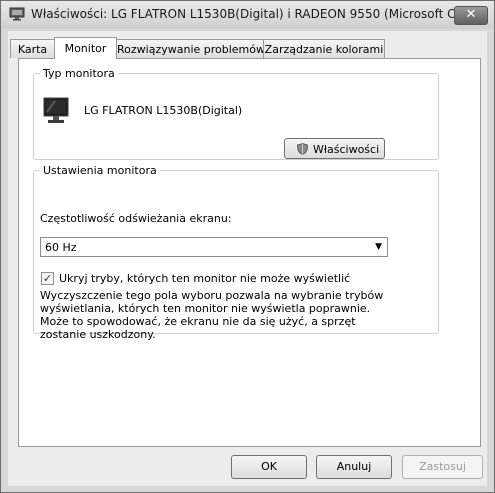  Describe the element at coordinates (214, 247) in the screenshot. I see `refresh-rate-select: 60 Hz ▼` at that location.